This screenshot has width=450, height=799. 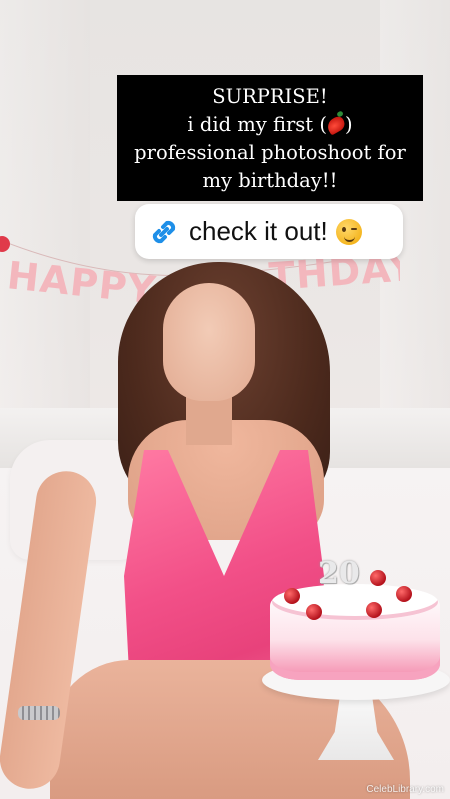 I want to click on link-icon, so click(x=164, y=231).